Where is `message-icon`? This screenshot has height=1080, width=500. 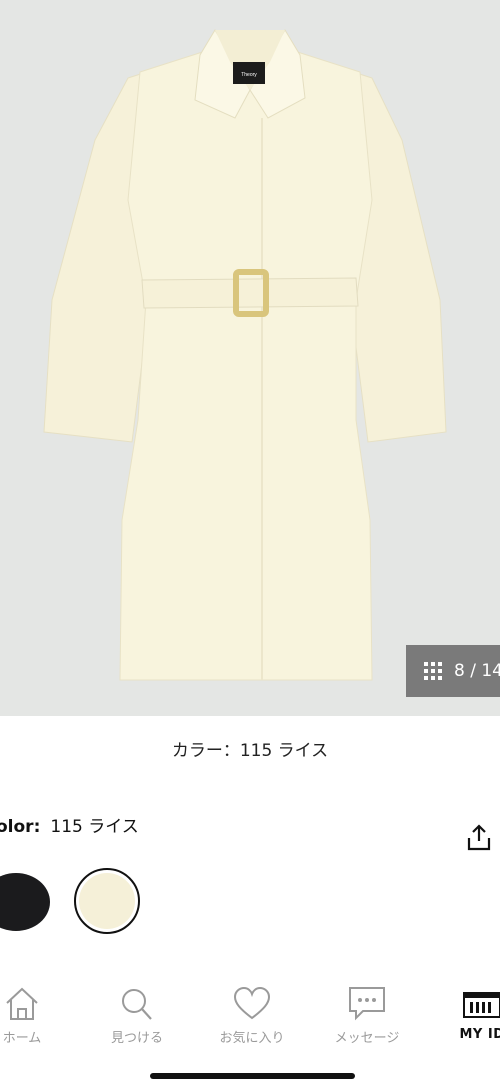
message-icon is located at coordinates (367, 1004).